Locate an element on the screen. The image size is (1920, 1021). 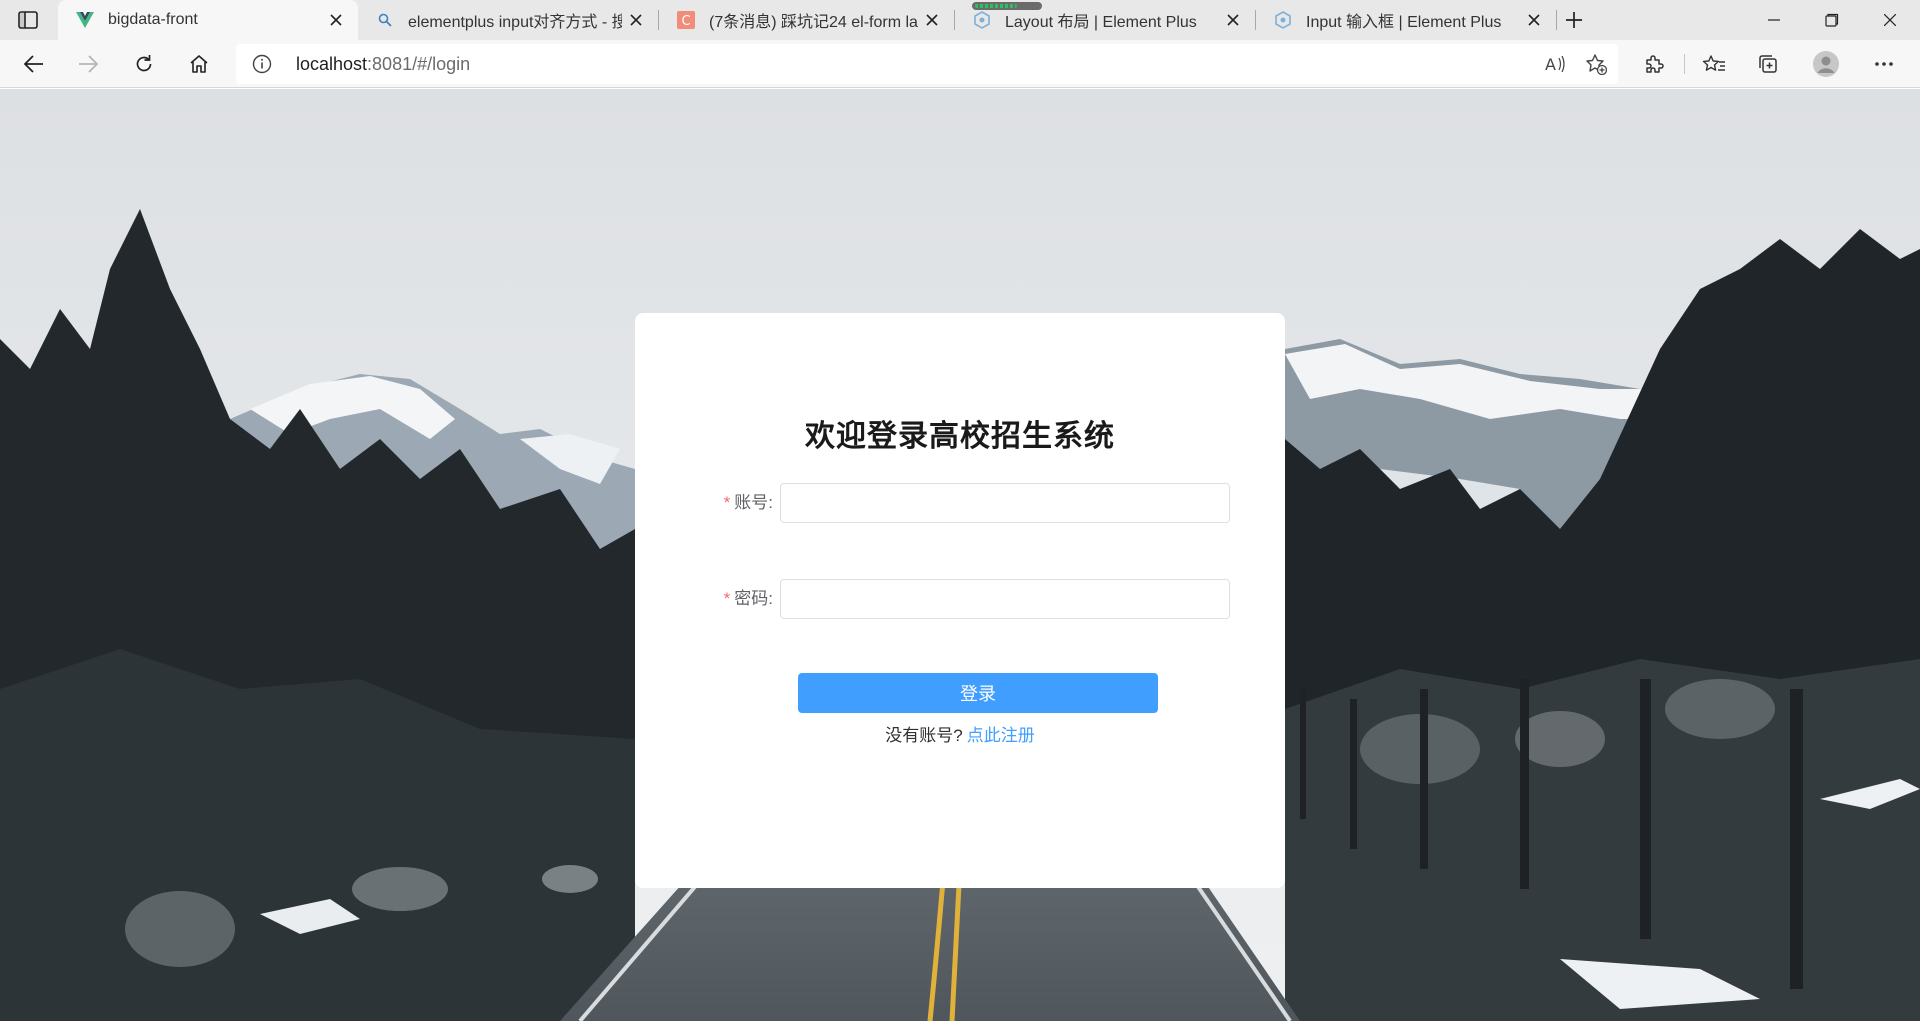
tab-search: elementplus input对齐方式 - 搜索 is located at coordinates (508, 20).